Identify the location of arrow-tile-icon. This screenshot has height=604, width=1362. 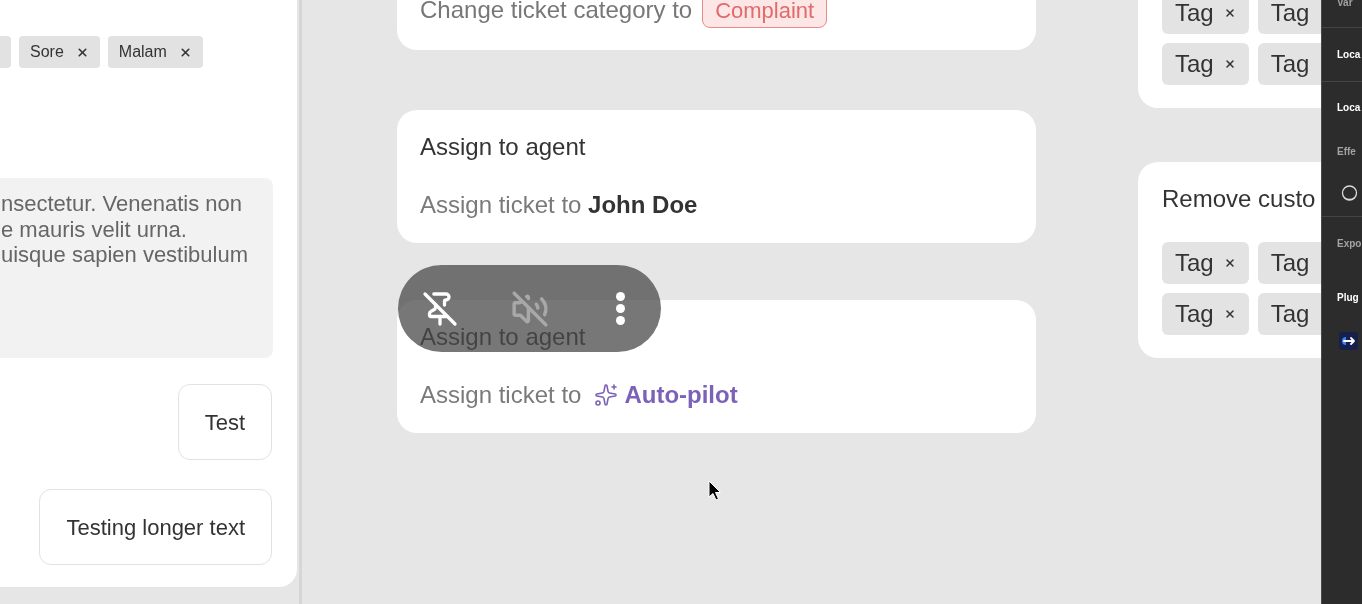
(1348, 341).